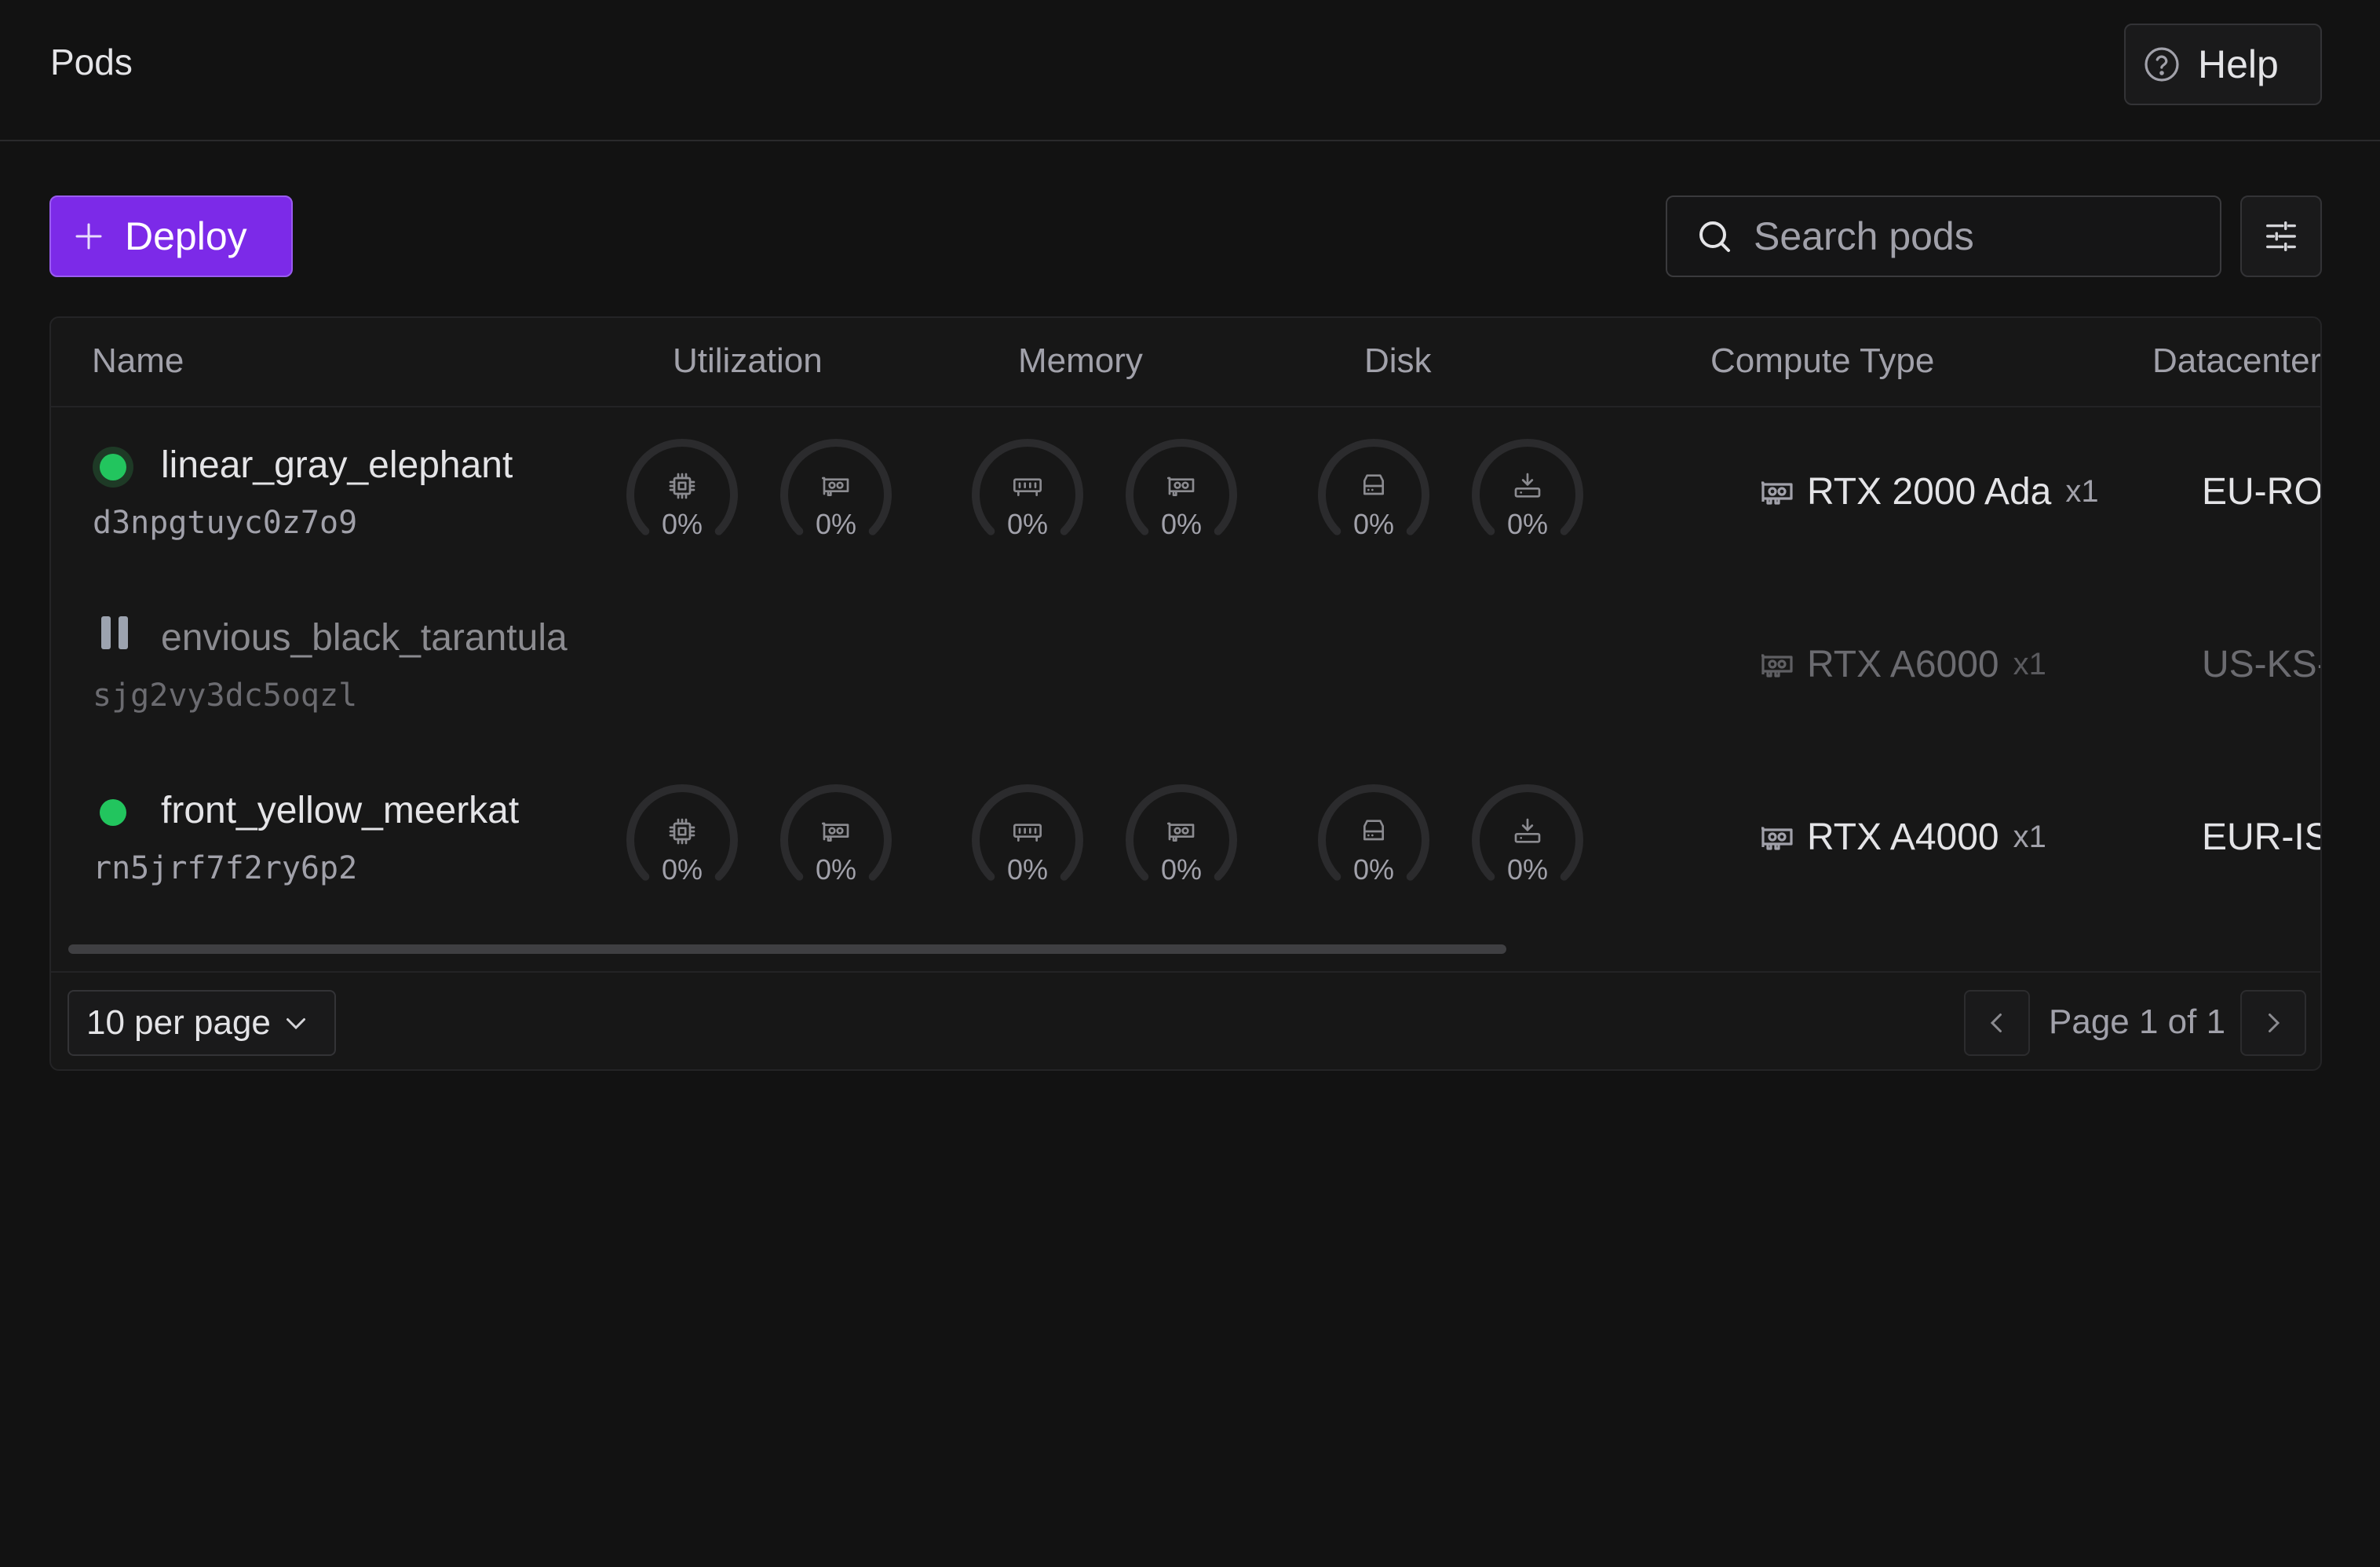 The width and height of the screenshot is (2380, 1567). Describe the element at coordinates (178, 1022) in the screenshot. I see `per-page-label: 10 per page` at that location.